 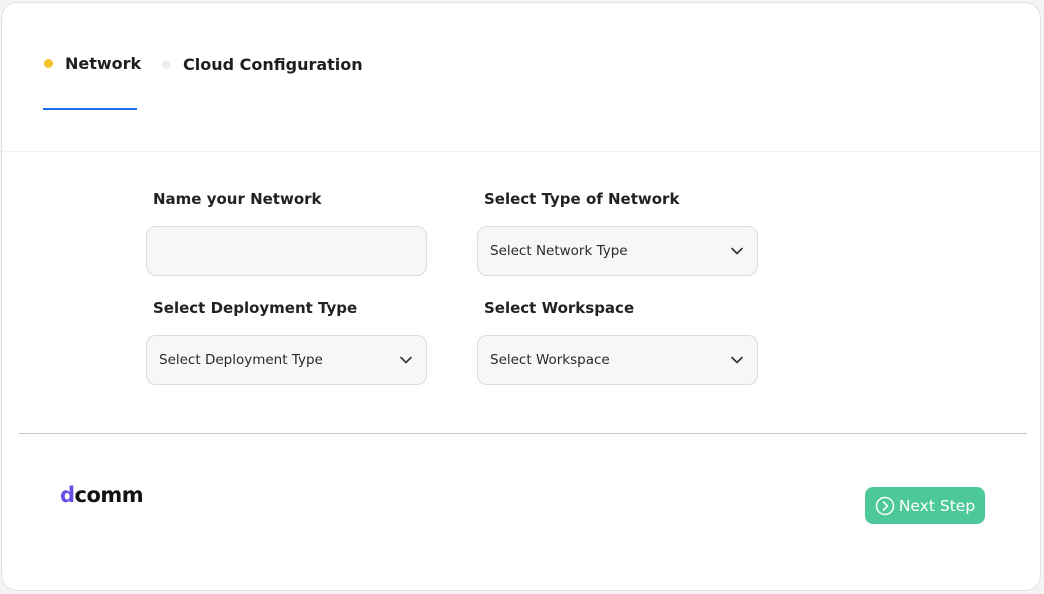 I want to click on chevron-right-circle-icon, so click(x=885, y=506).